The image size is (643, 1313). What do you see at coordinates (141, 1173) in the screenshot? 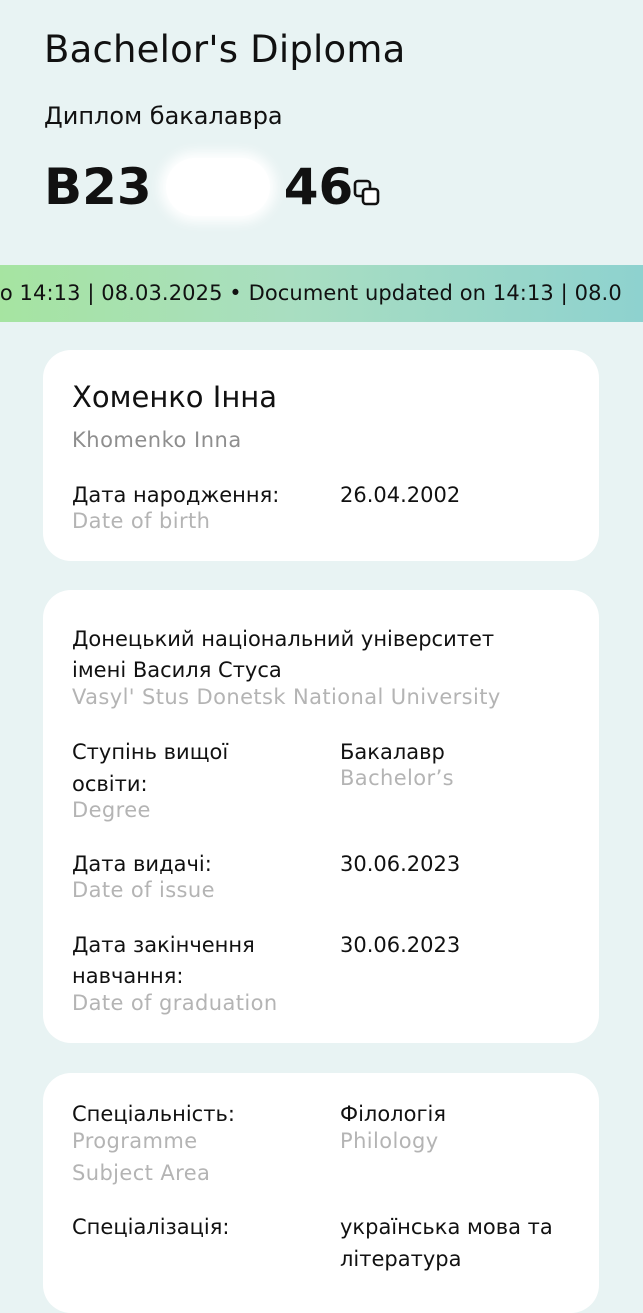
I see `specialty-label-en-line2: Subject Area` at bounding box center [141, 1173].